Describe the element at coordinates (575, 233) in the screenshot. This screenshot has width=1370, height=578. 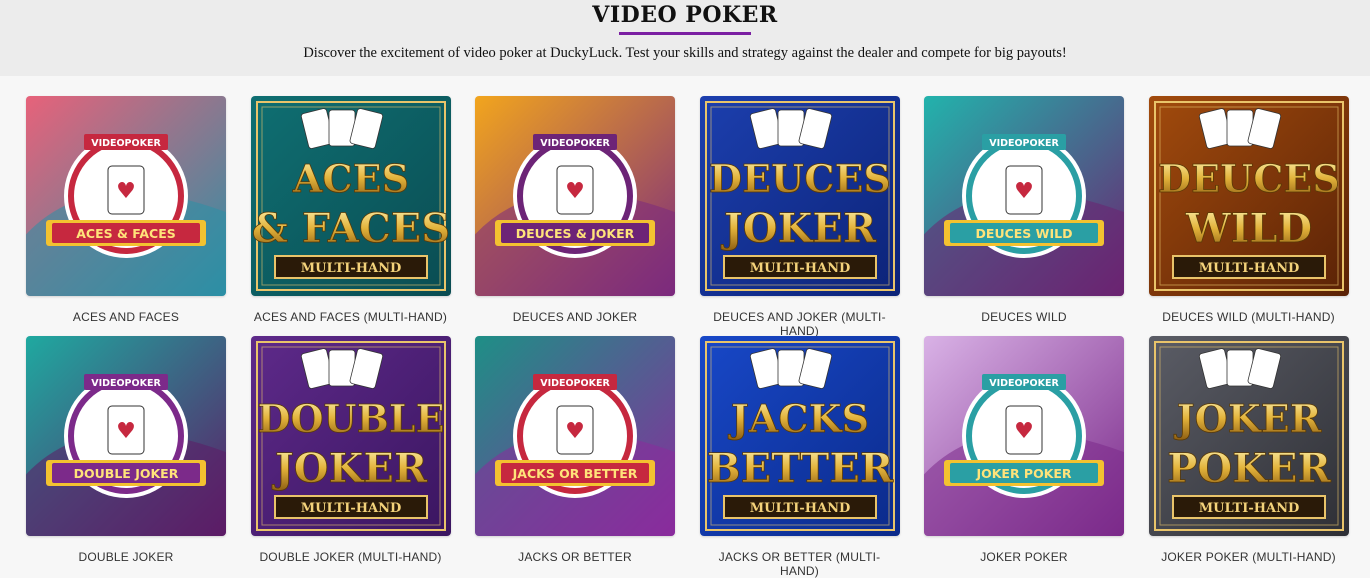
I see `artwork-game-logo: DEUCES & JOKER` at that location.